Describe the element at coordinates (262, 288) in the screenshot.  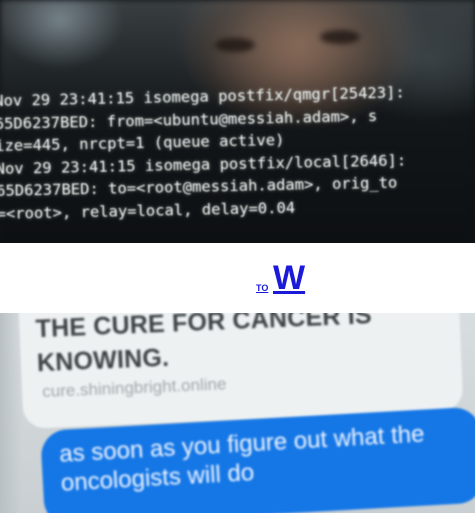
I see `caption-small-text: TO` at that location.